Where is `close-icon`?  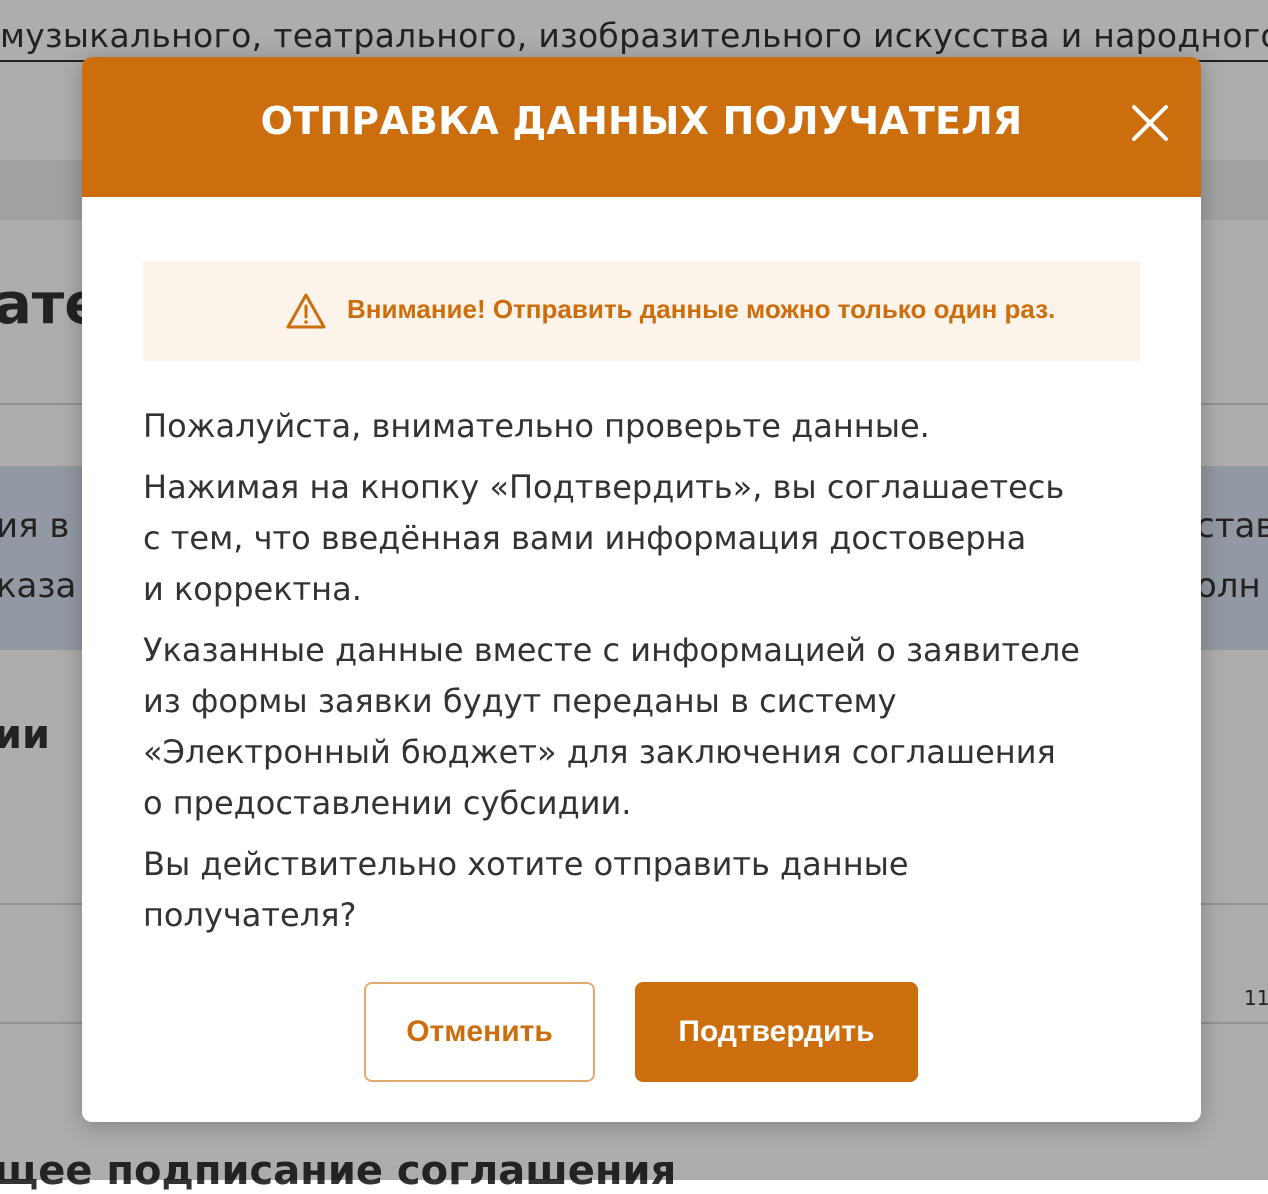 close-icon is located at coordinates (1150, 123).